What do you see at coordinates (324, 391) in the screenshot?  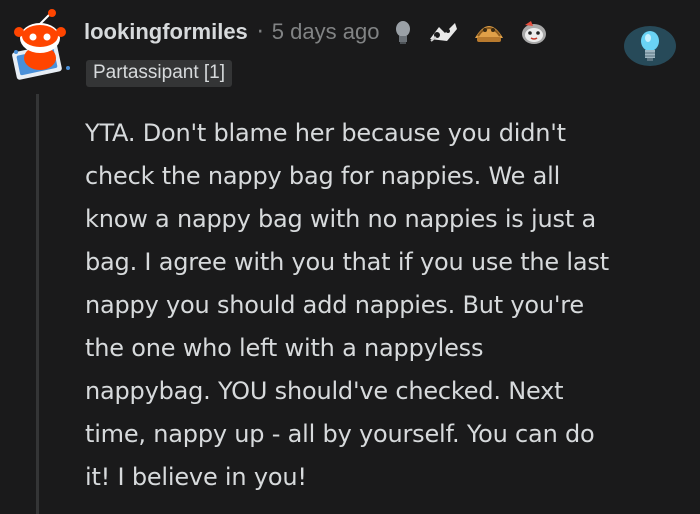 I see `comment-line: nappybag. YOU should've checked. Next` at bounding box center [324, 391].